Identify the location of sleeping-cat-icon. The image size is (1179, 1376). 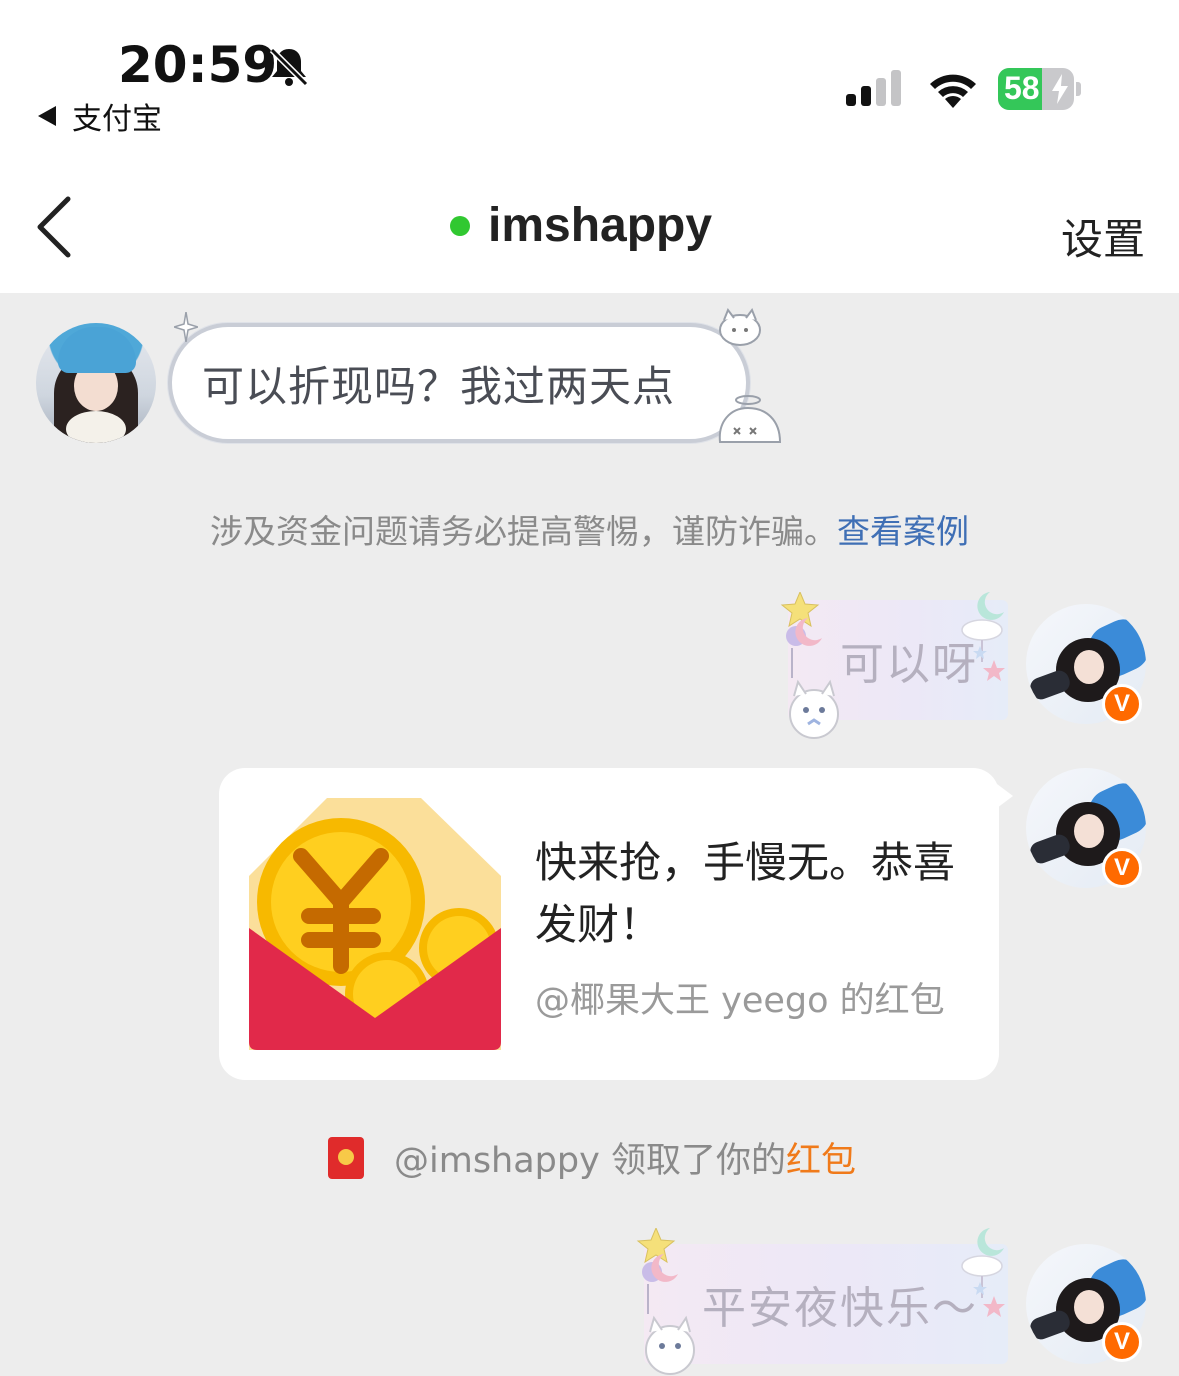
(750, 419).